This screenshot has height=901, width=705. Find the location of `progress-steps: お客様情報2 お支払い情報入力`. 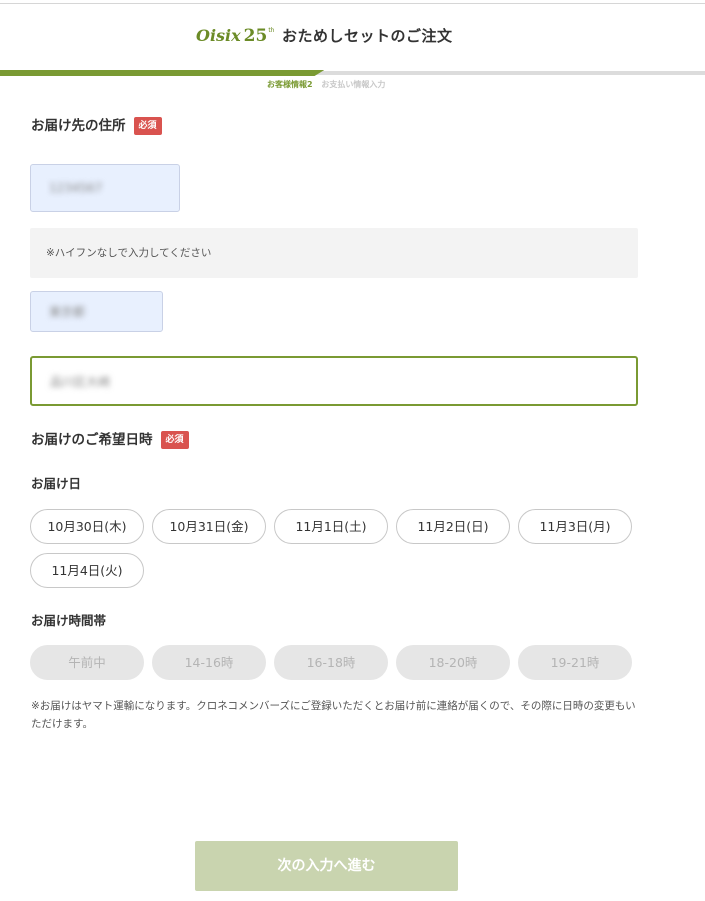

progress-steps: お客様情報2 お支払い情報入力 is located at coordinates (326, 85).